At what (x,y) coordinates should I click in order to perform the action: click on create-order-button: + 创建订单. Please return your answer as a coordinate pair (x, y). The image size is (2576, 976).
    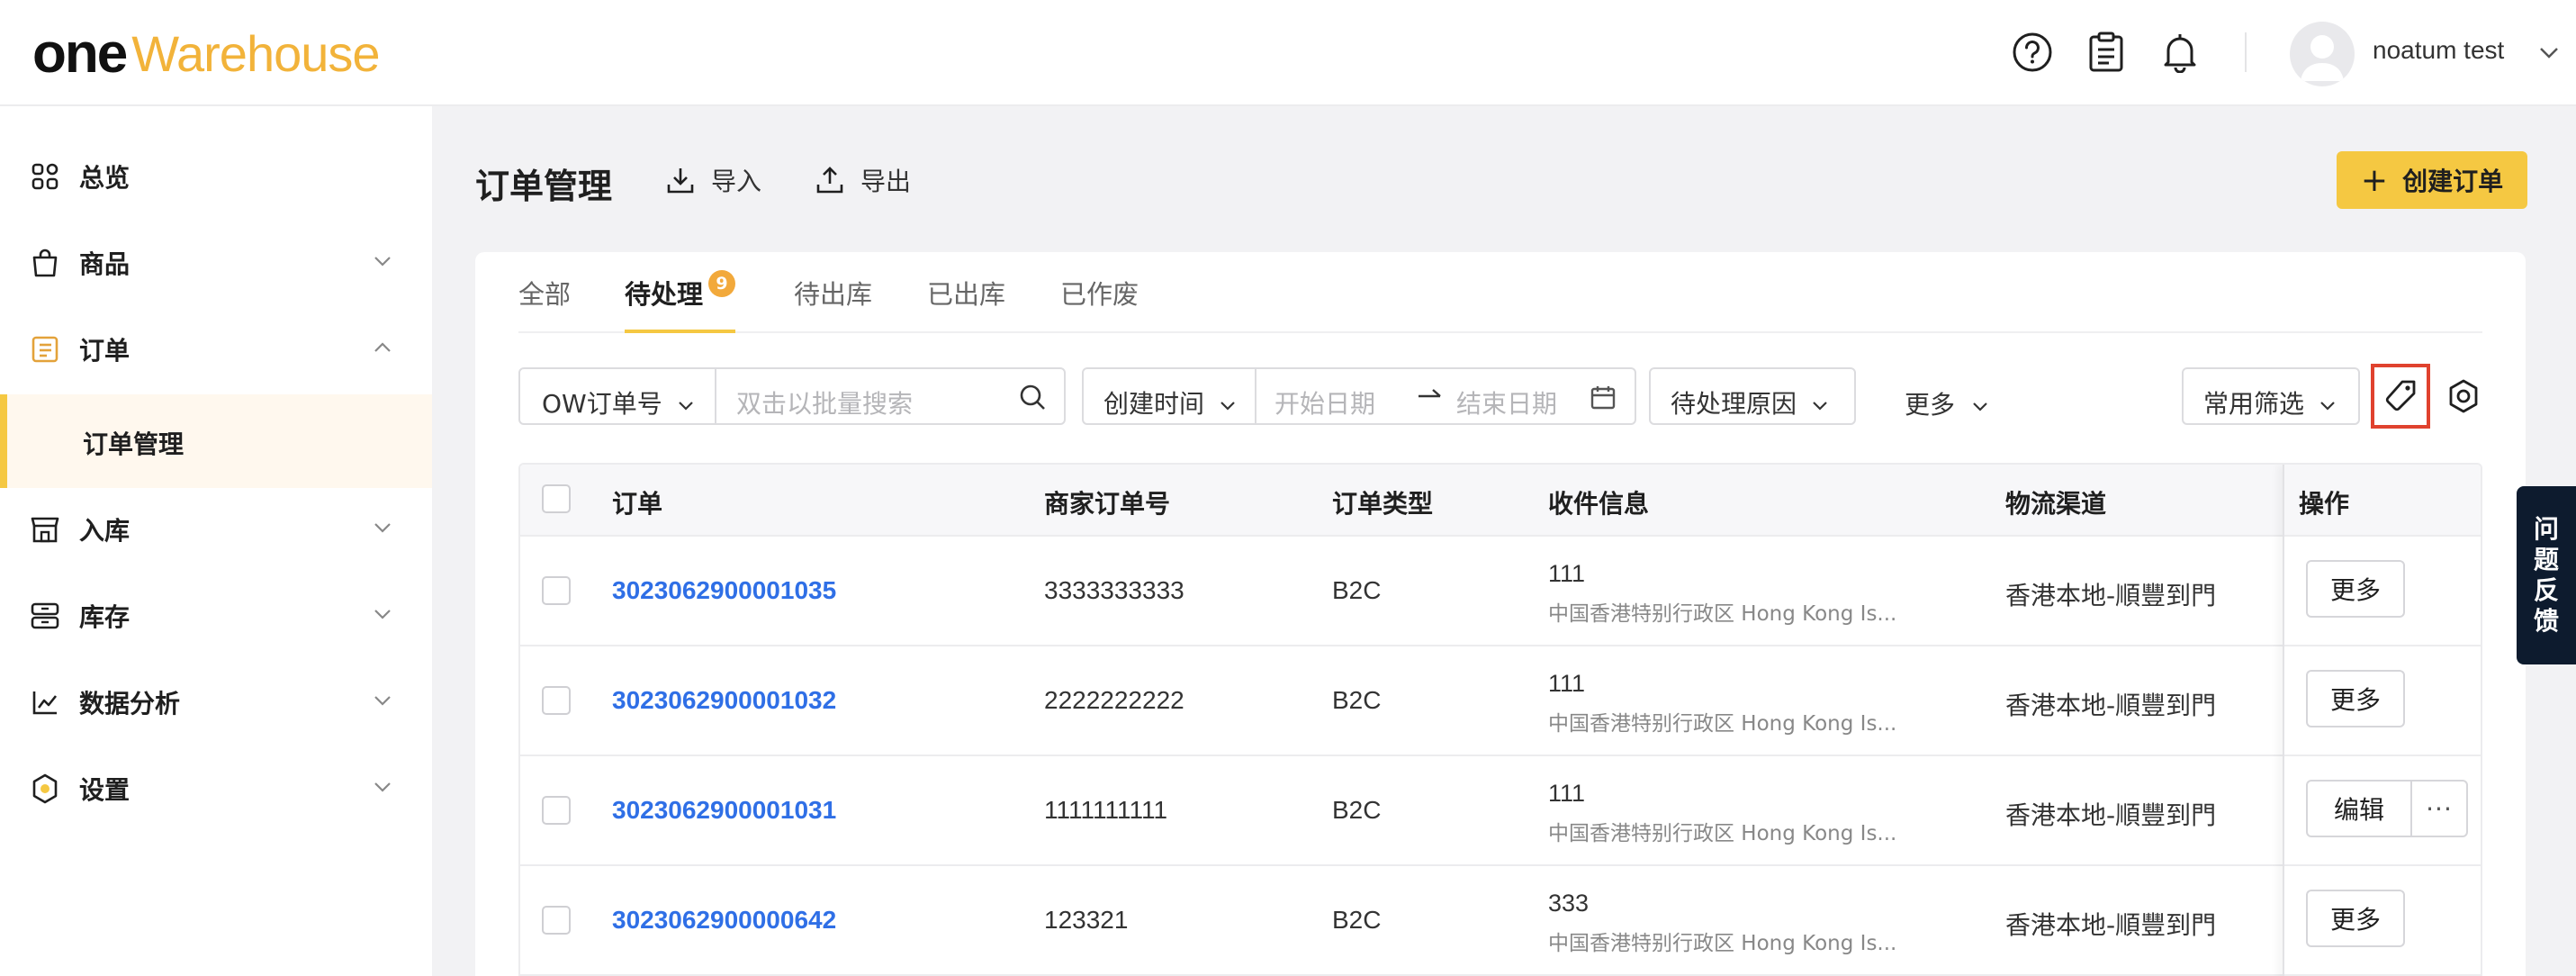
    Looking at the image, I should click on (2432, 180).